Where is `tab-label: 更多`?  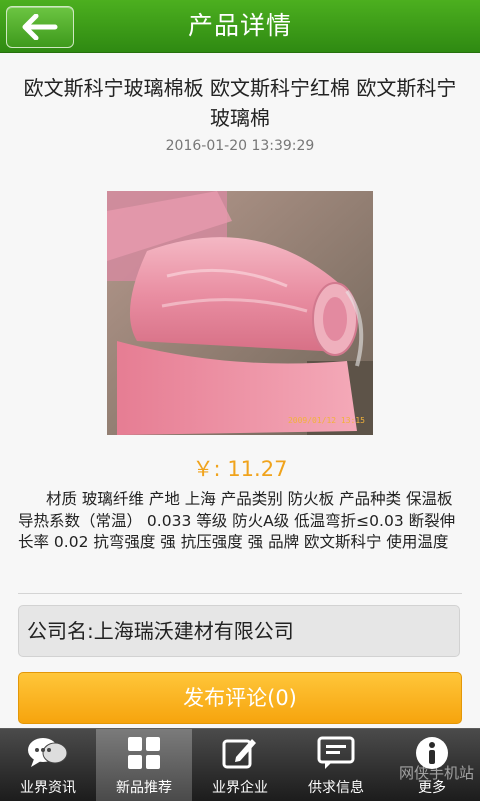 tab-label: 更多 is located at coordinates (432, 788).